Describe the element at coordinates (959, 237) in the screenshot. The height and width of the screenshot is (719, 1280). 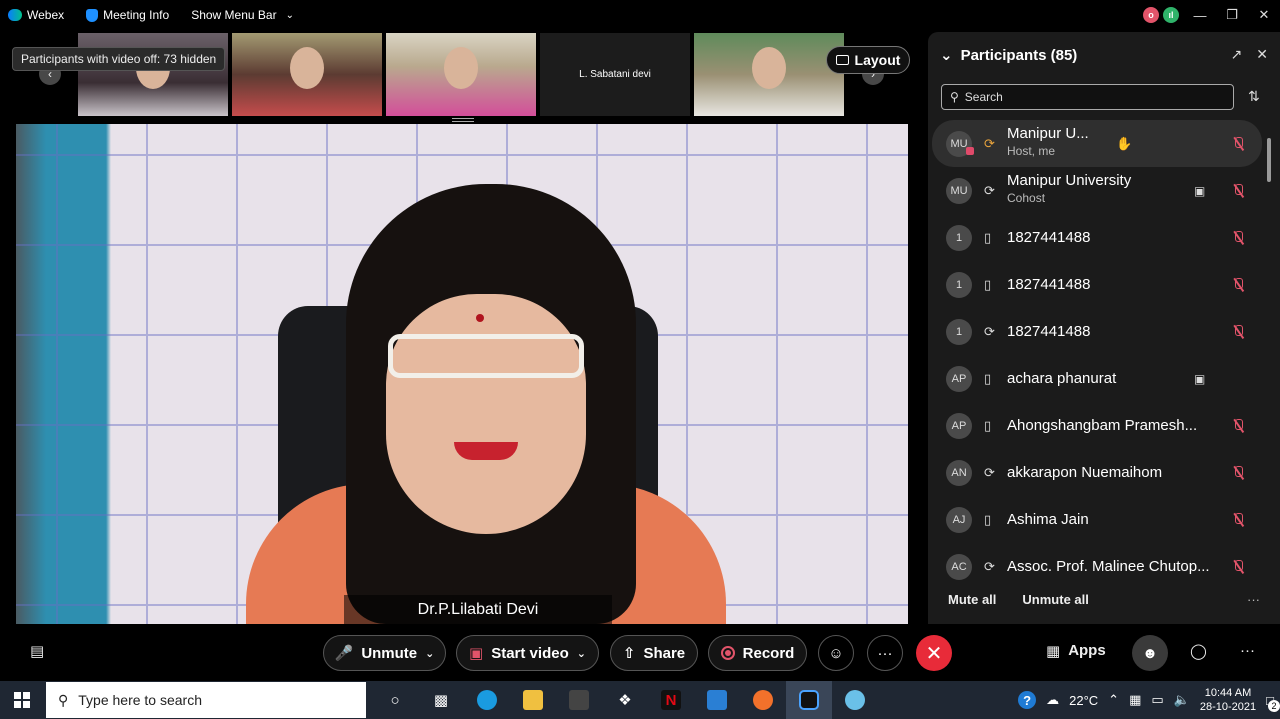
I see `avatar: 1` at that location.